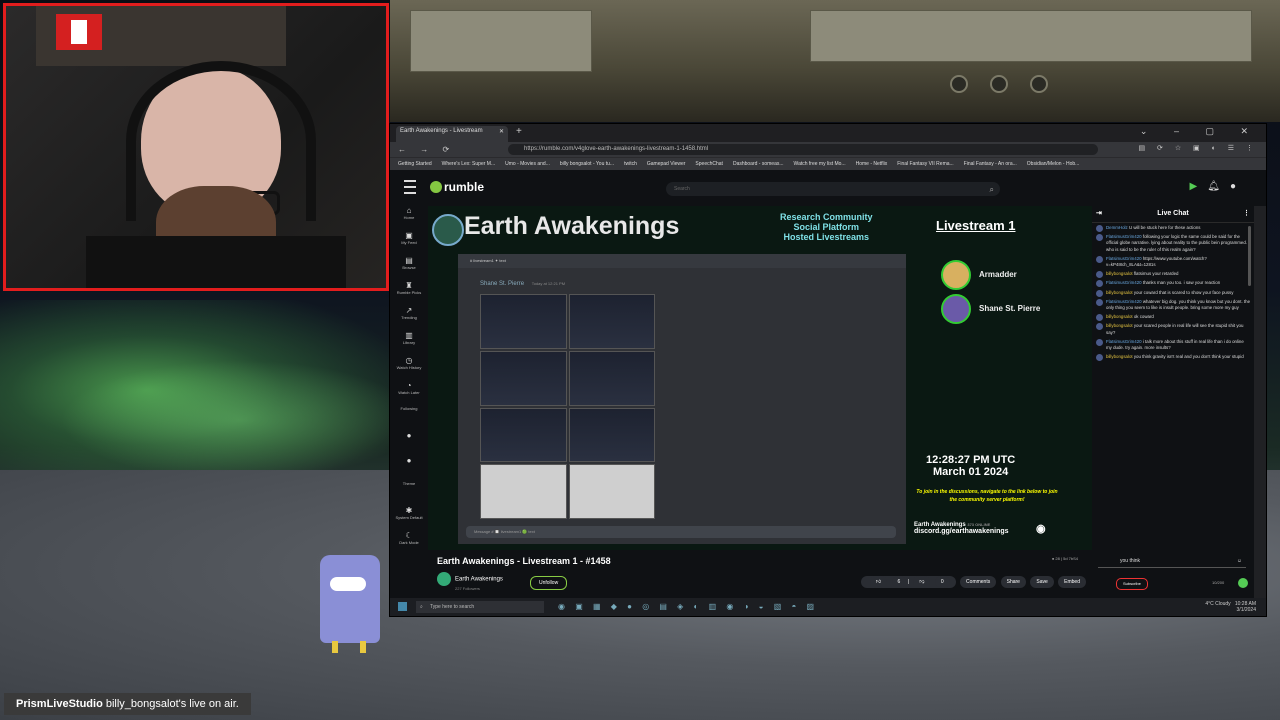 This screenshot has height=720, width=1280. I want to click on windows-start-icon, so click(402, 606).